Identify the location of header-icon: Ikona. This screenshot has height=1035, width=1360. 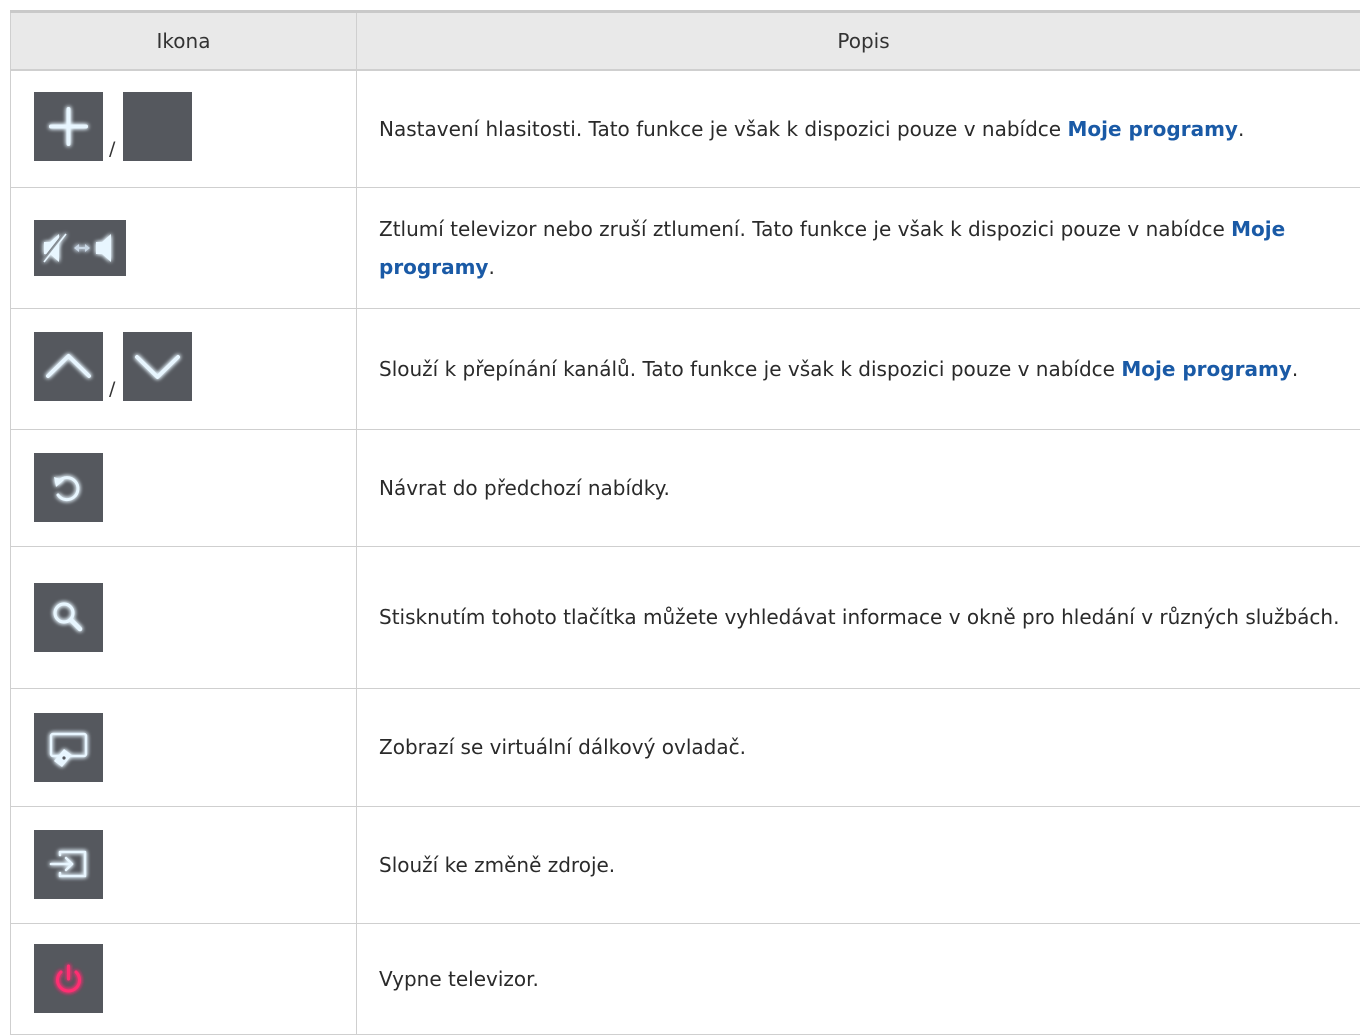
(184, 41).